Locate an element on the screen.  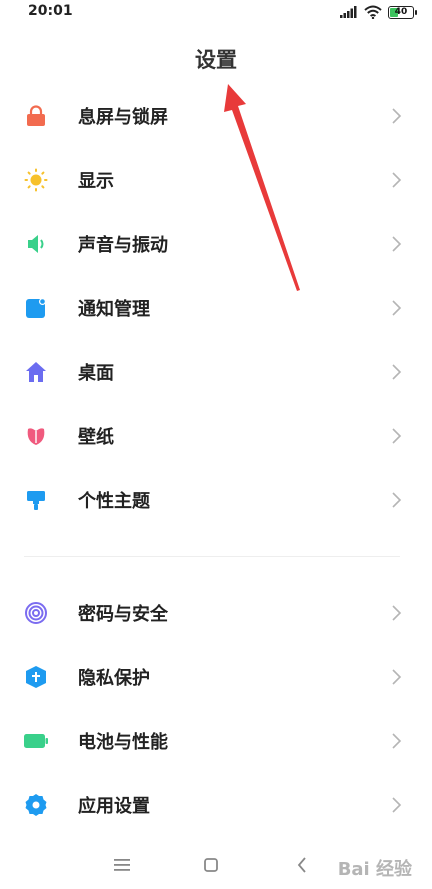
settings-item: 桌面 is located at coordinates (216, 372).